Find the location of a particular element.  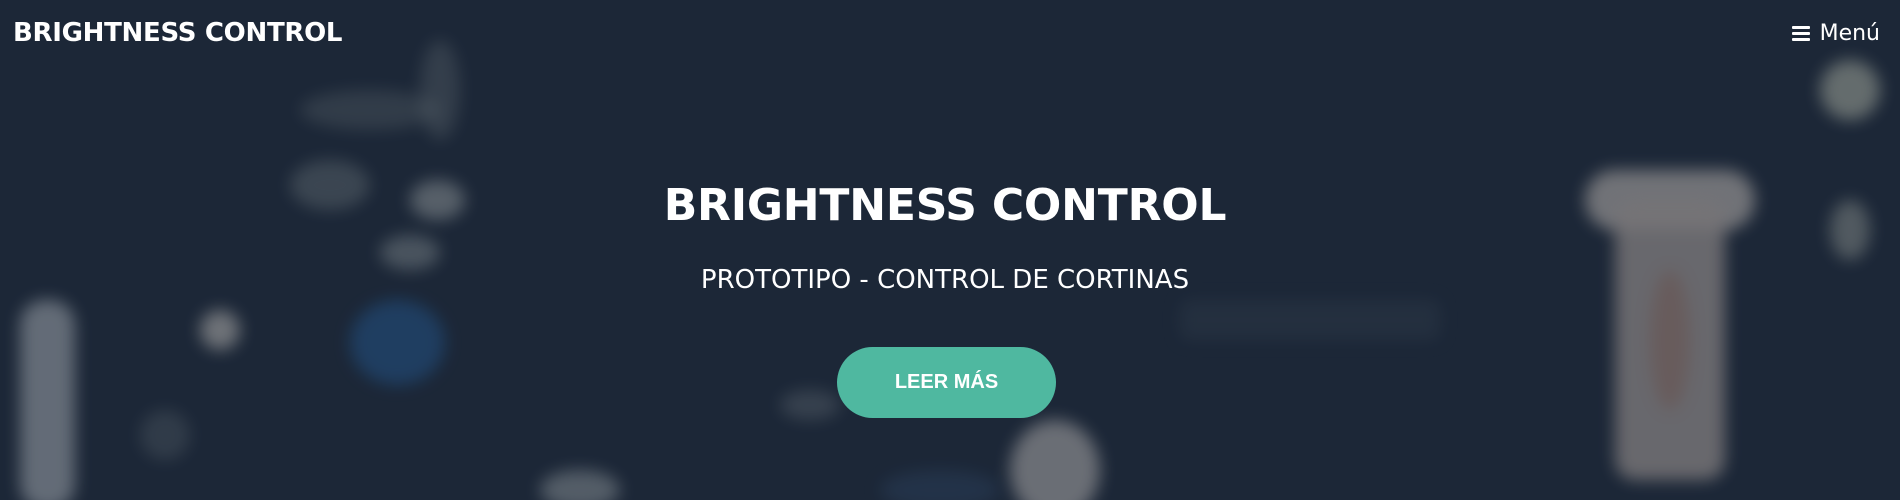

hero-subtitle: PROTOTIPO - CONTROL DE CORTINAS is located at coordinates (945, 280).